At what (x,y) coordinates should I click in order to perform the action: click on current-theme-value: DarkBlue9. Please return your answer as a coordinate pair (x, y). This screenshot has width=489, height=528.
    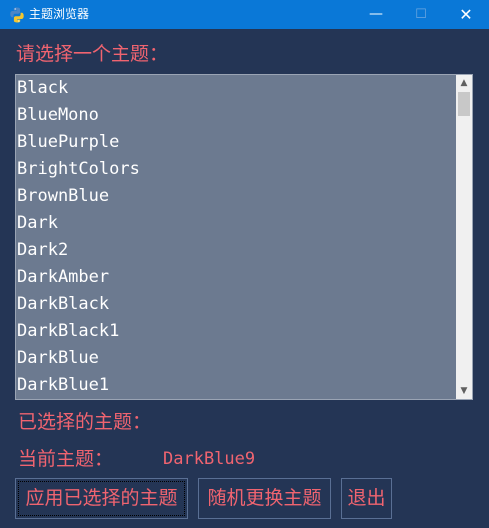
    Looking at the image, I should click on (209, 459).